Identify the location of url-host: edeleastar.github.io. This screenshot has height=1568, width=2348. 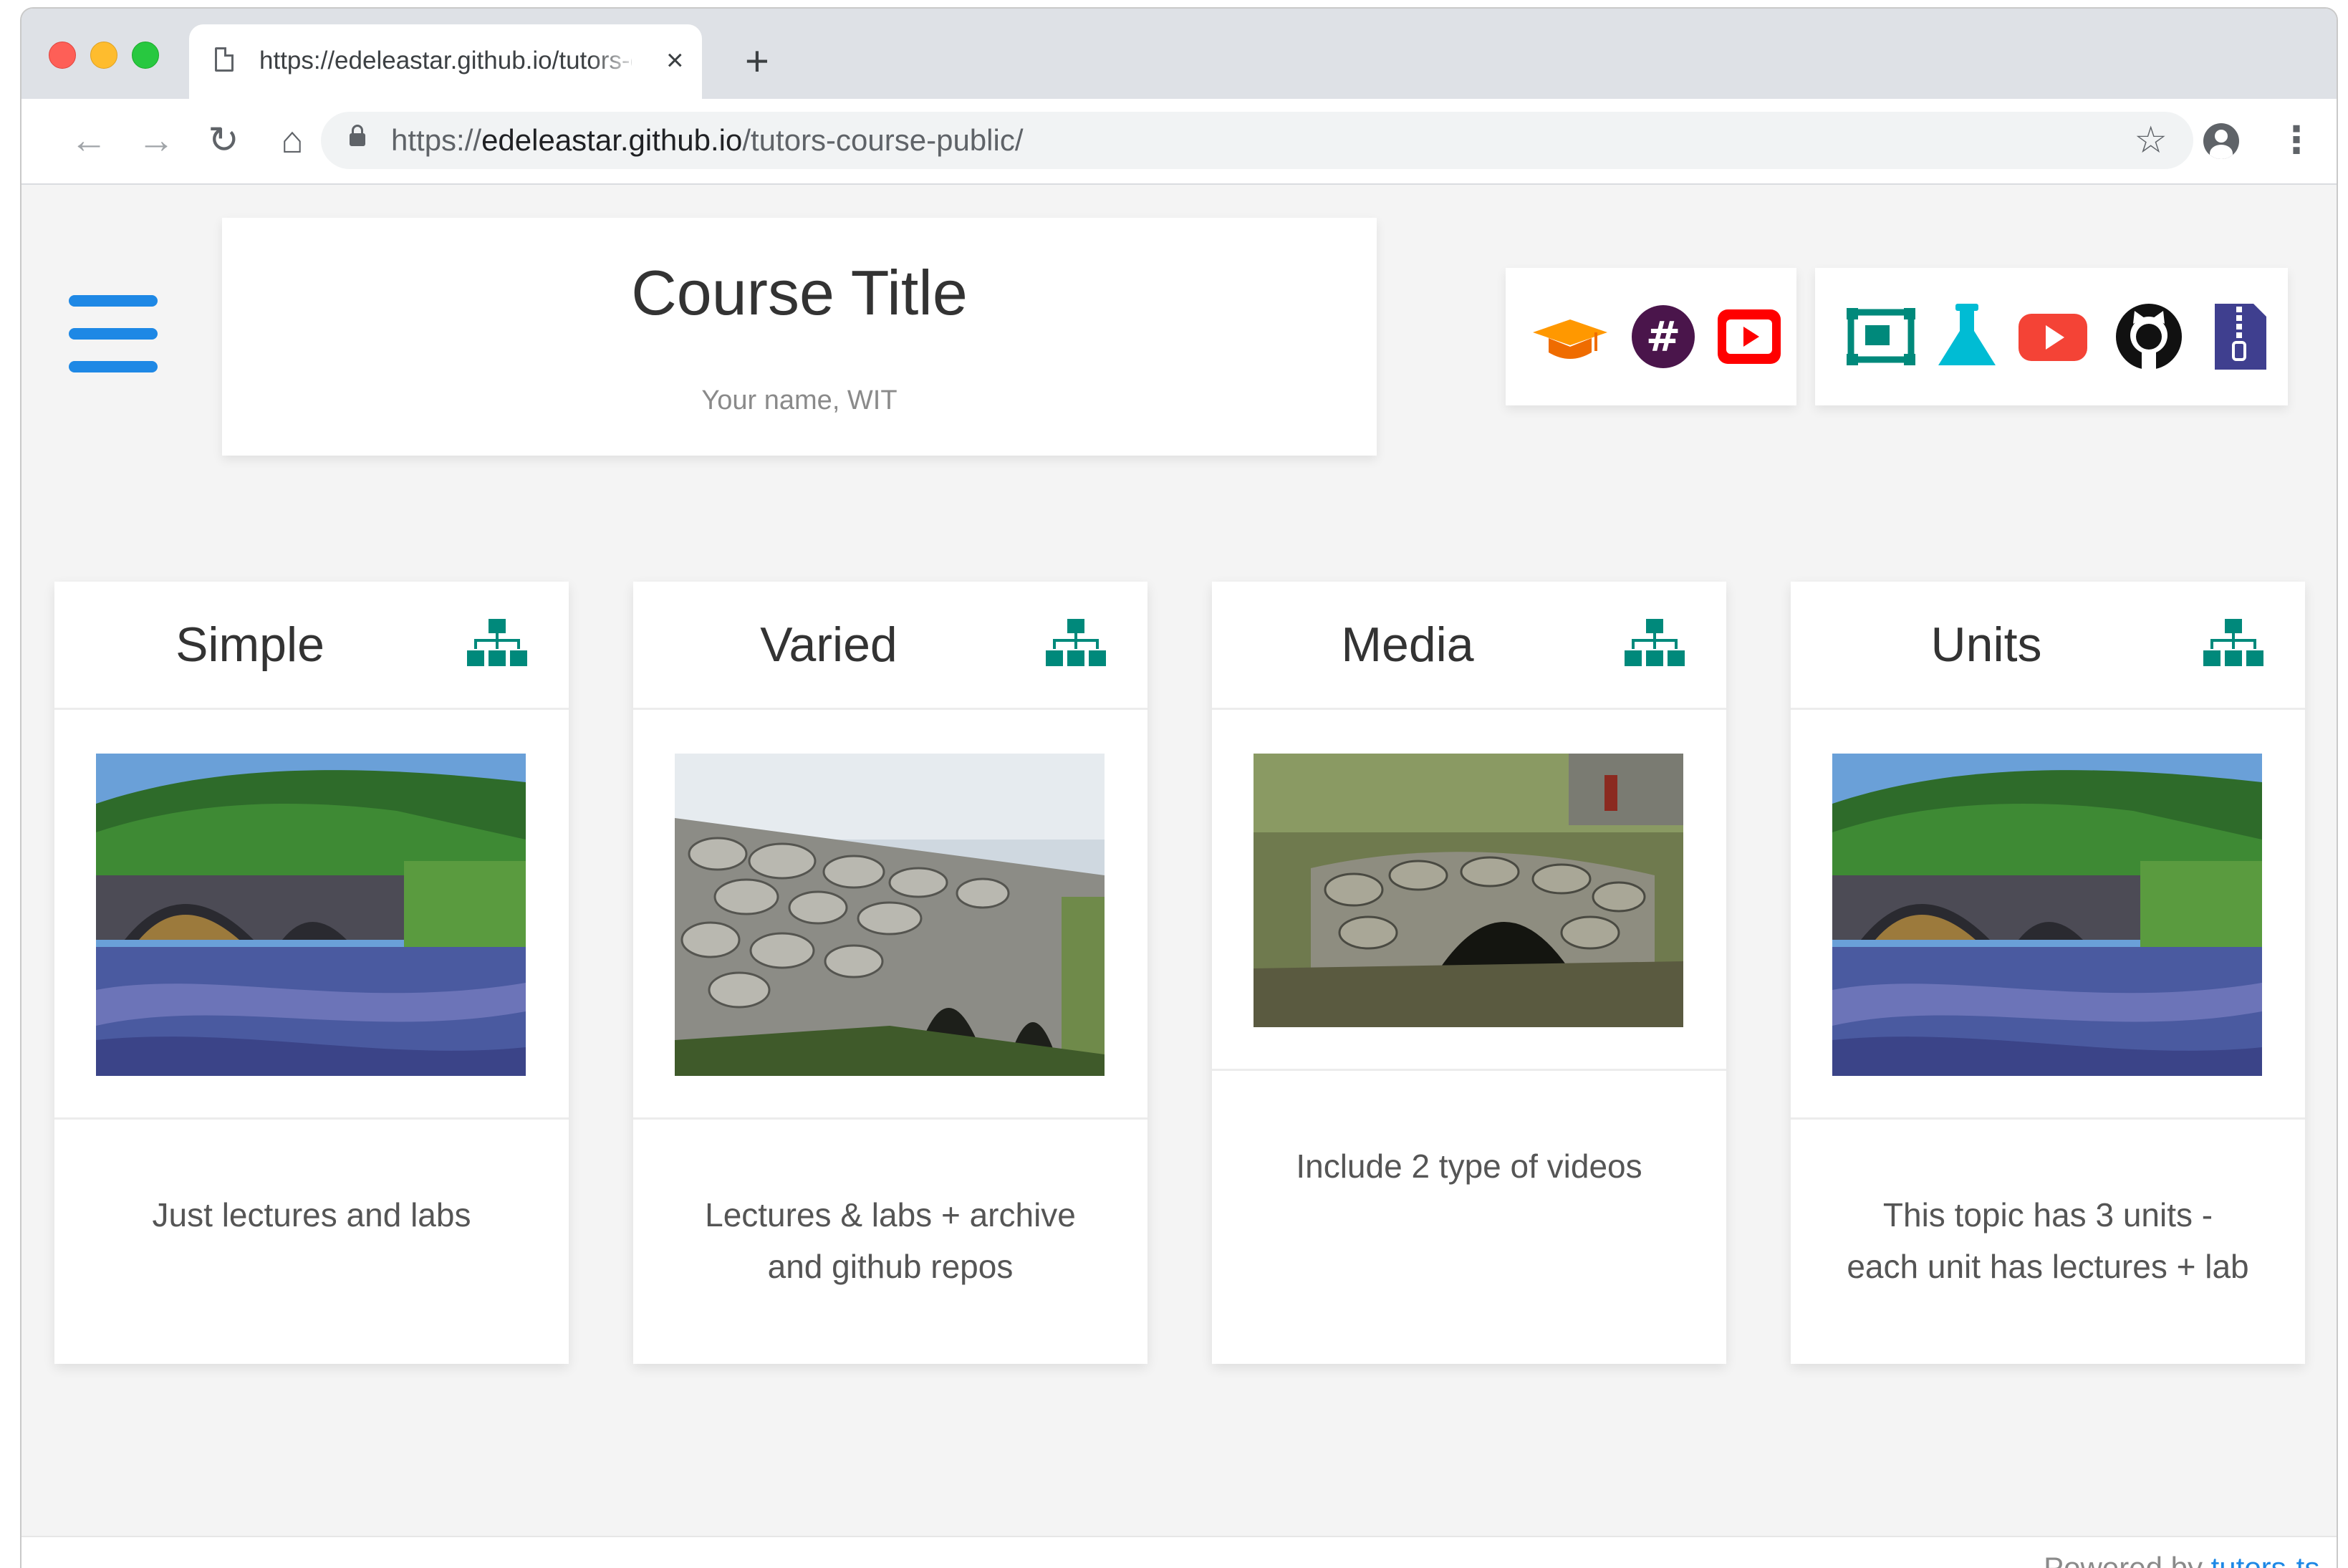
(612, 140).